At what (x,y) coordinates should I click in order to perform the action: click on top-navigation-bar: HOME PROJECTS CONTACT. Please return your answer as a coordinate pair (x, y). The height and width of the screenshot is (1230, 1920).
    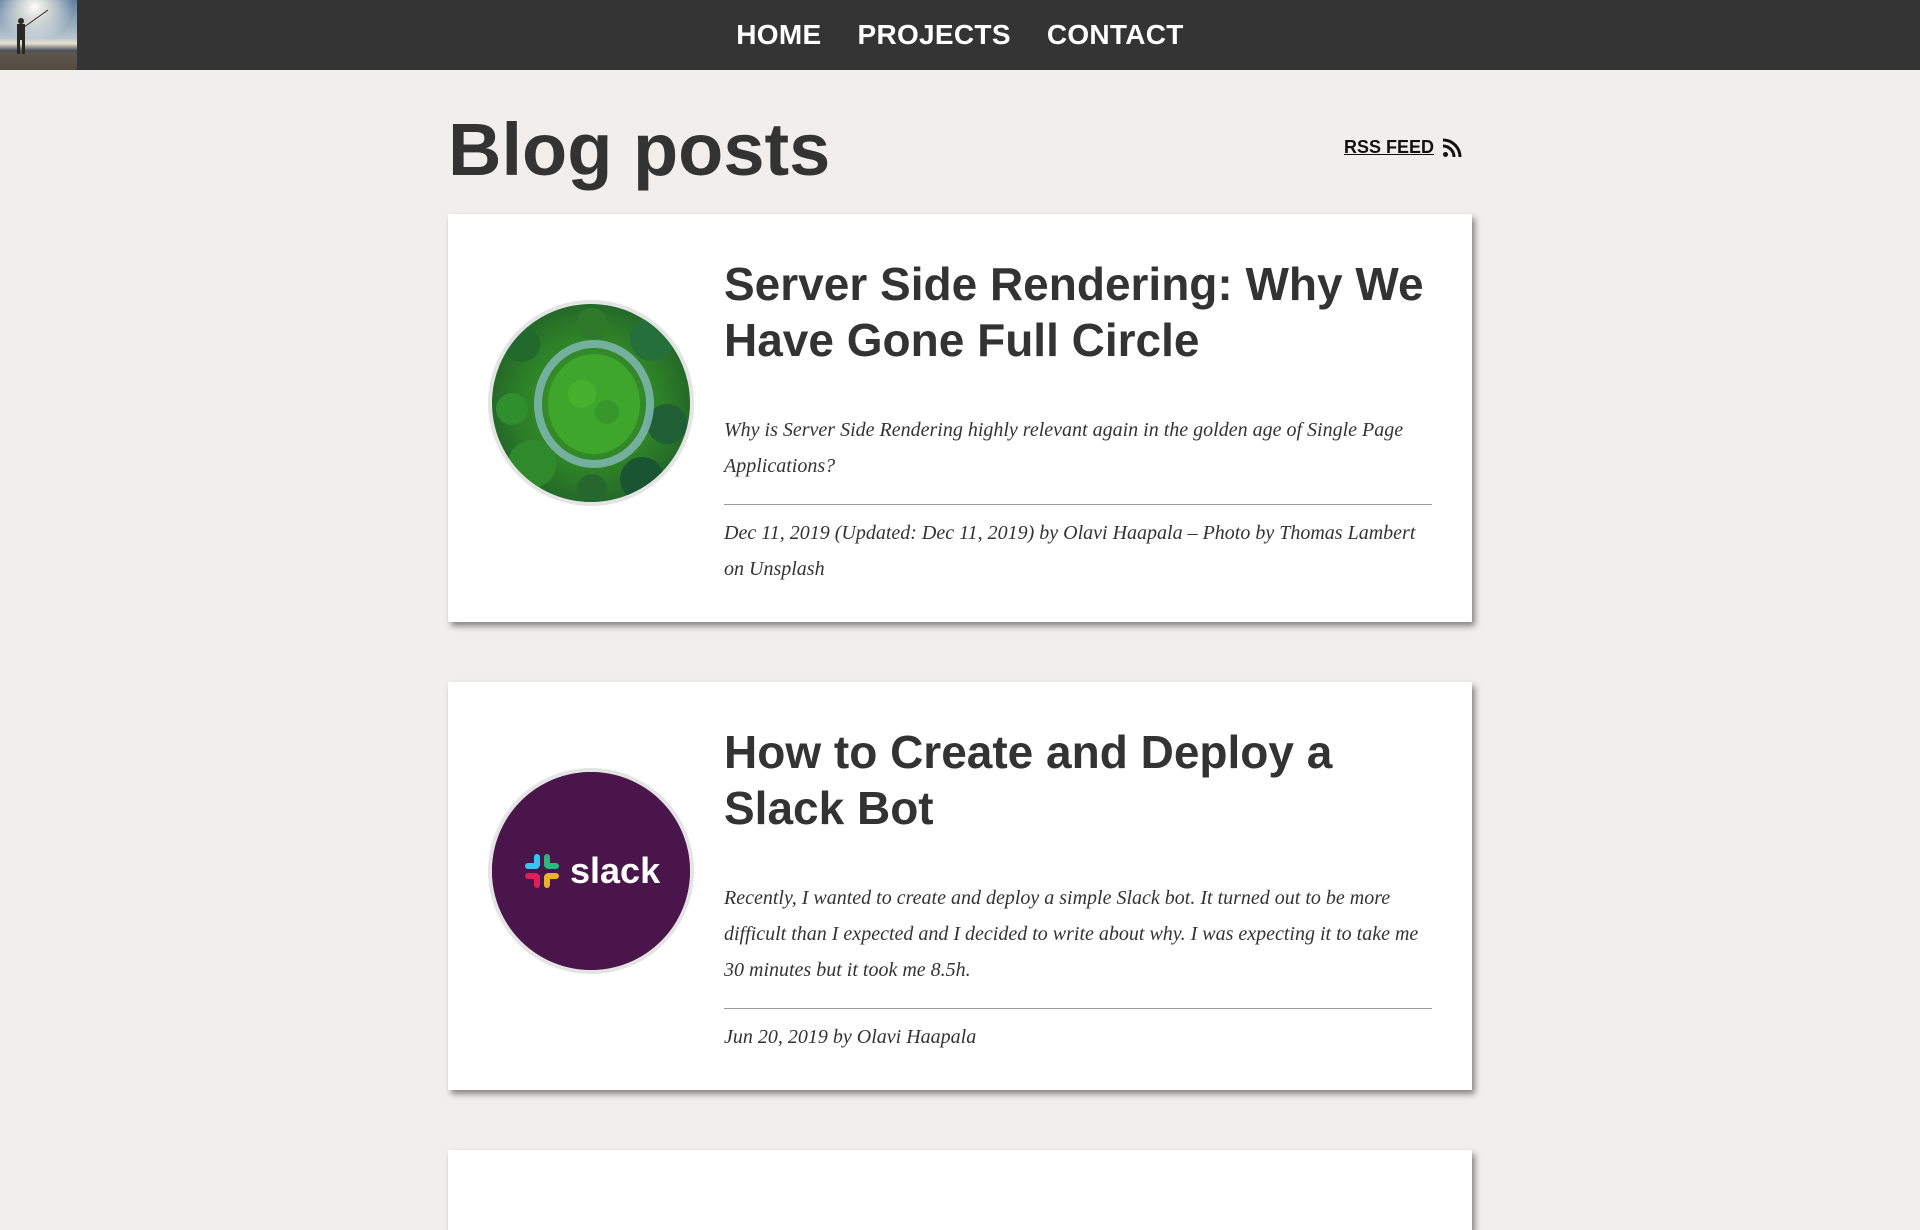
    Looking at the image, I should click on (960, 35).